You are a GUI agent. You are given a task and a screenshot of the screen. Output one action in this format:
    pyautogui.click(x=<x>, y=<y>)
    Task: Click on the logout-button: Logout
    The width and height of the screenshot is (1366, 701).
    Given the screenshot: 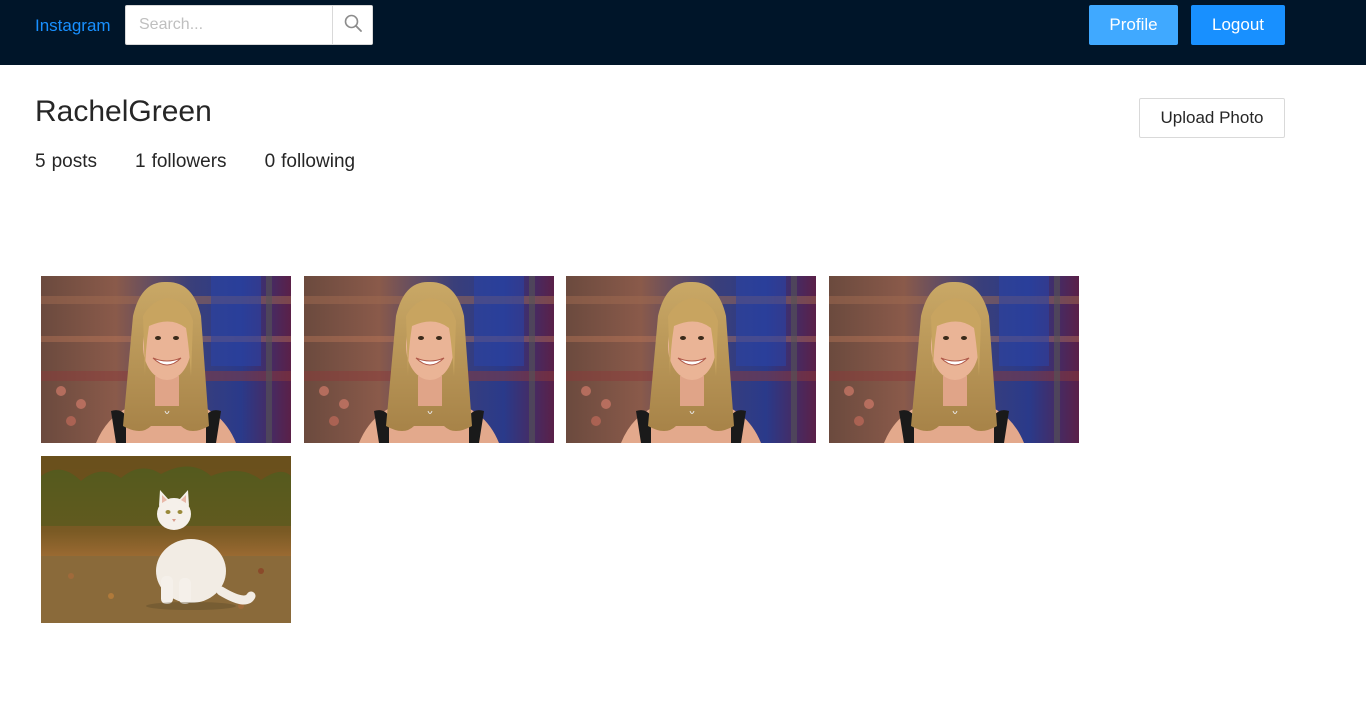 What is the action you would take?
    pyautogui.click(x=1238, y=25)
    